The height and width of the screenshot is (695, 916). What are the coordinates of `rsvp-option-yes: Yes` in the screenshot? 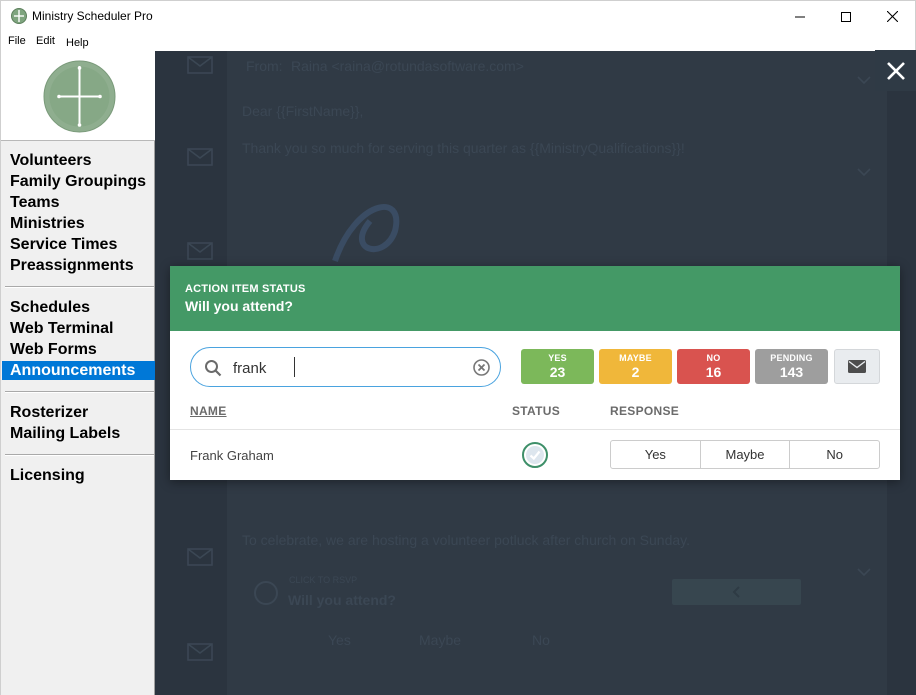 It's located at (339, 640).